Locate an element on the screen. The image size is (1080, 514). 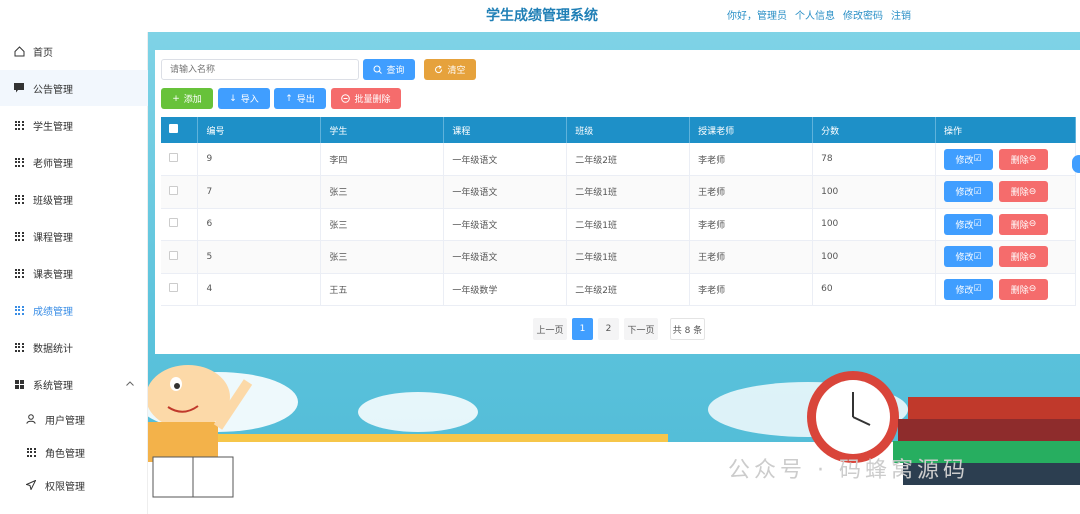
clock-books-image is located at coordinates (943, 428).